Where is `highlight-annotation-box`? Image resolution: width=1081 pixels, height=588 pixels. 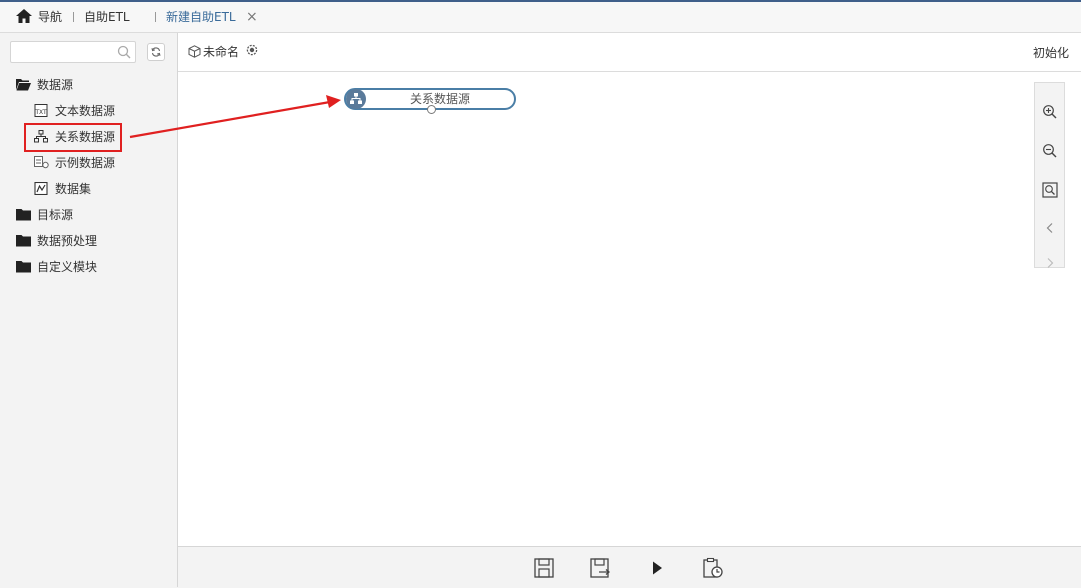
highlight-annotation-box is located at coordinates (73, 137).